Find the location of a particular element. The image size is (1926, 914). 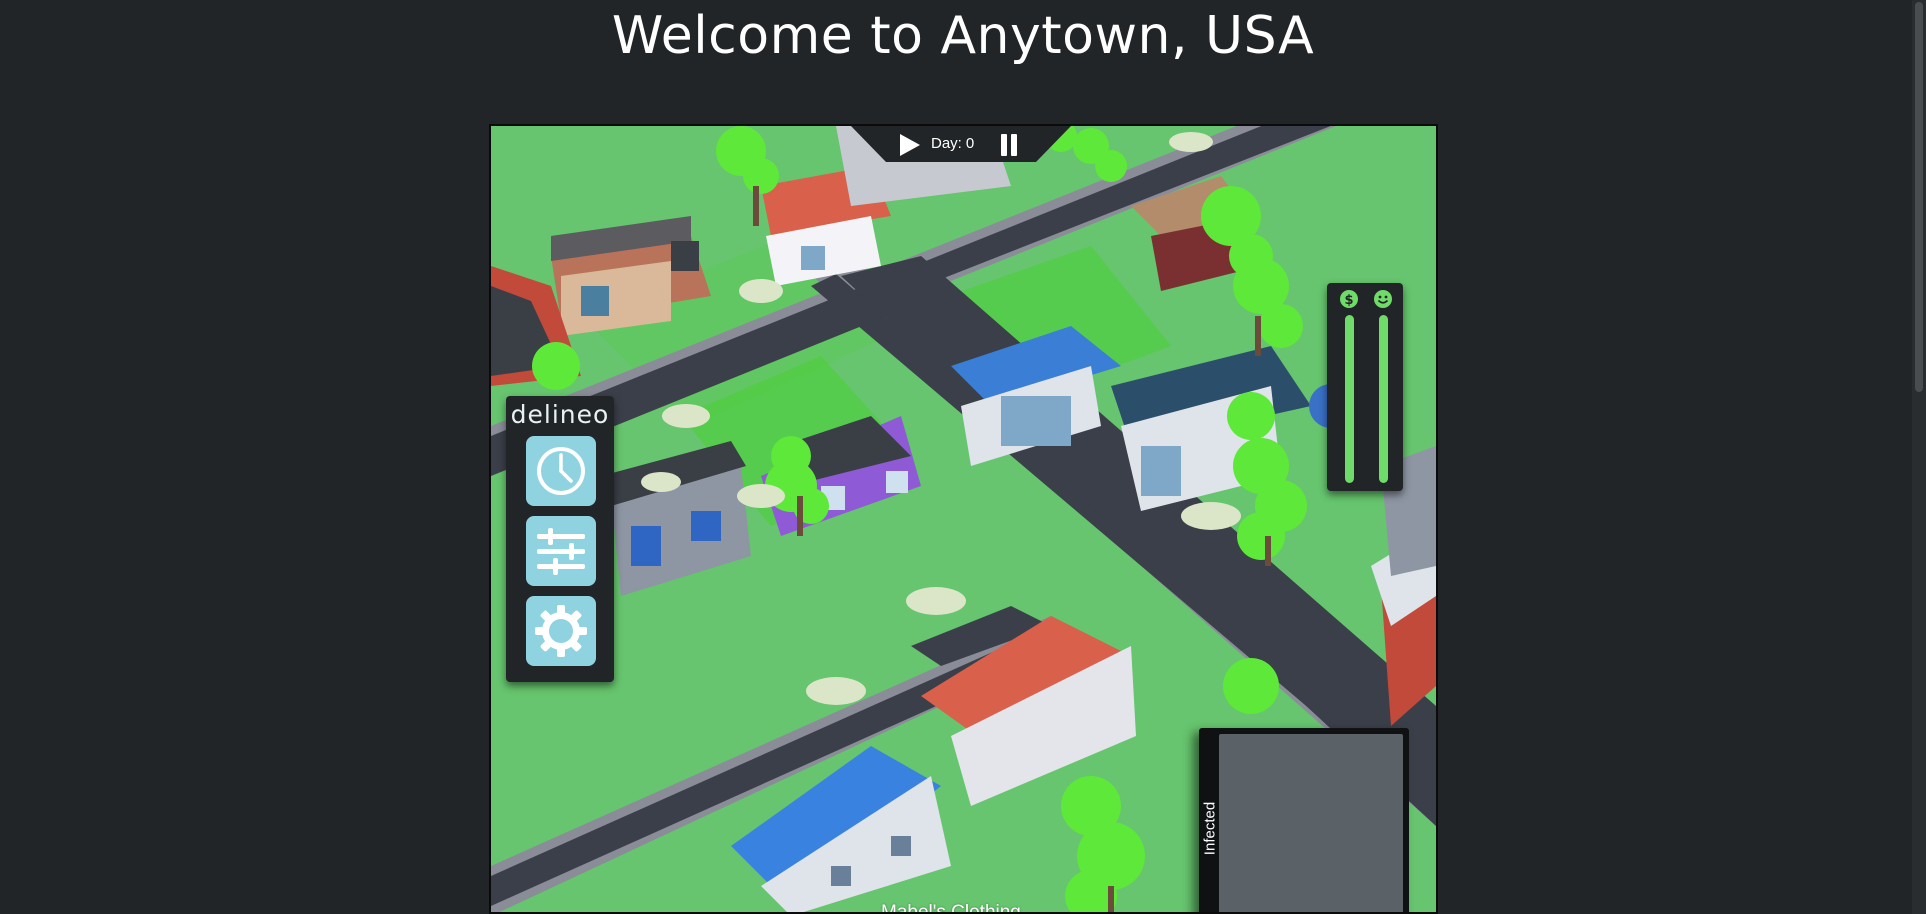

play-icon is located at coordinates (910, 145).